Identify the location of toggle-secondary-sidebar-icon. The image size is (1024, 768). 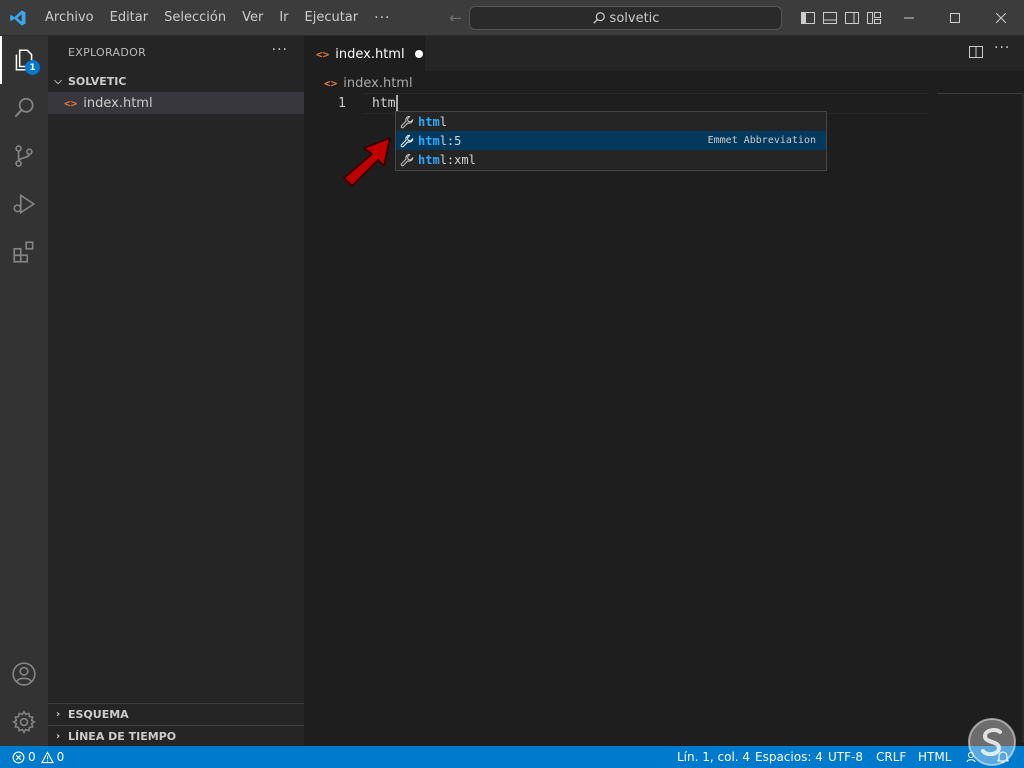
(852, 18).